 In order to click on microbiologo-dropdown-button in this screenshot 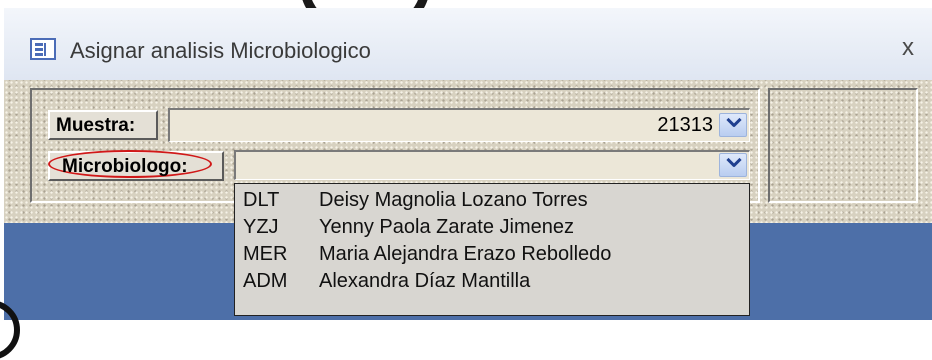, I will do `click(733, 165)`.